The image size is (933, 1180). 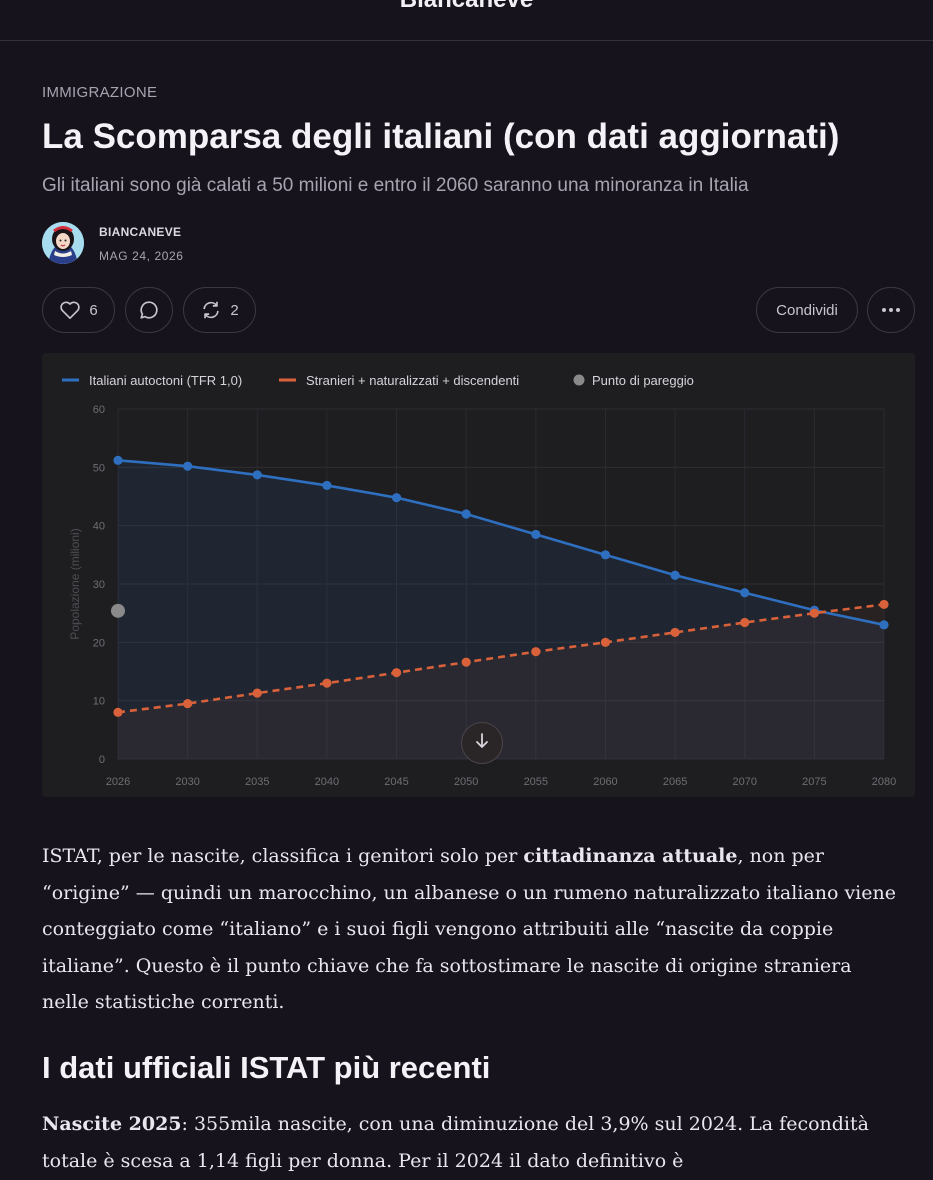 I want to click on comment-button, so click(x=149, y=310).